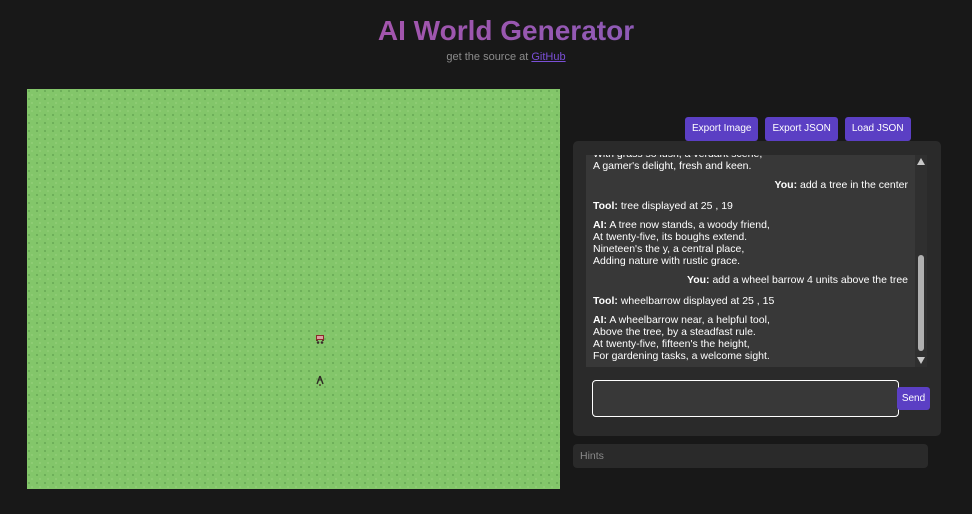 This screenshot has width=972, height=514. I want to click on chat-input, so click(745, 398).